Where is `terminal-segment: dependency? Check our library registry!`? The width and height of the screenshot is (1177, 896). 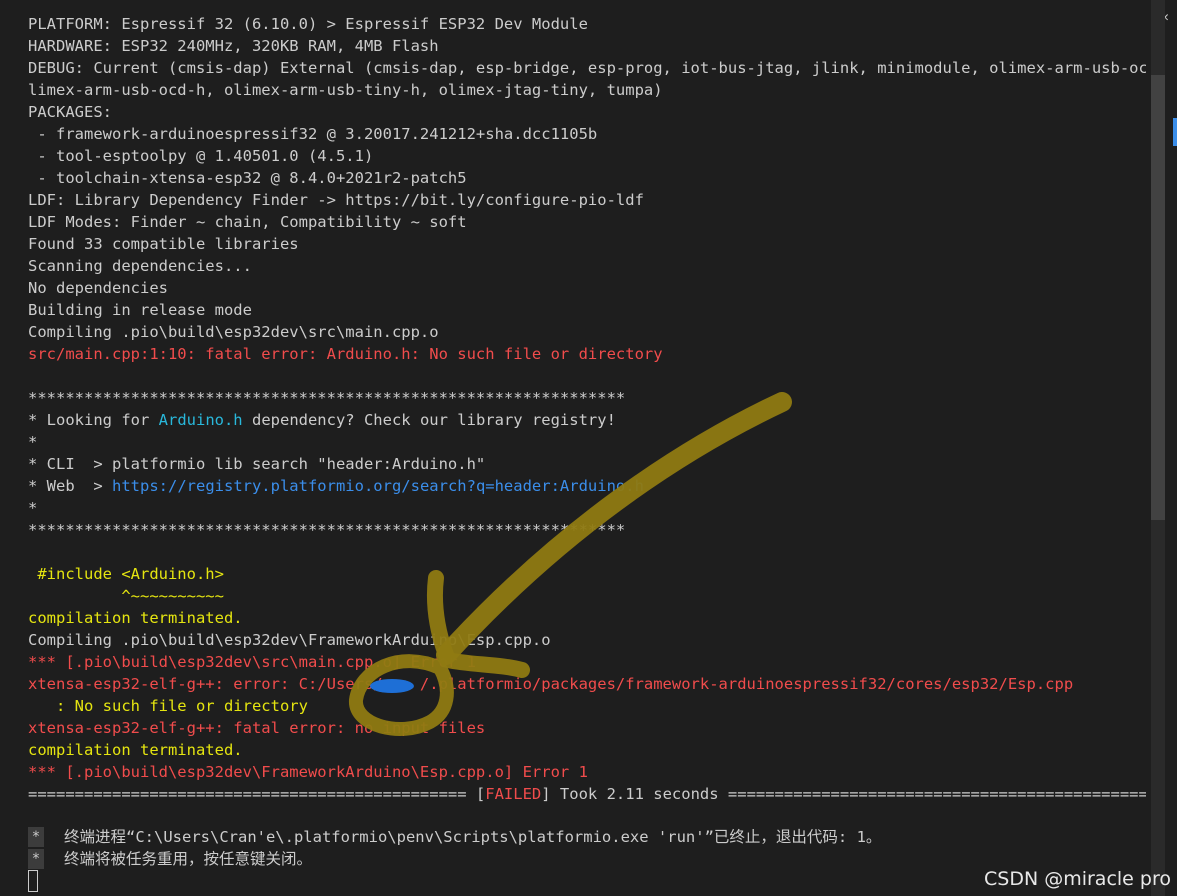 terminal-segment: dependency? Check our library registry! is located at coordinates (429, 420).